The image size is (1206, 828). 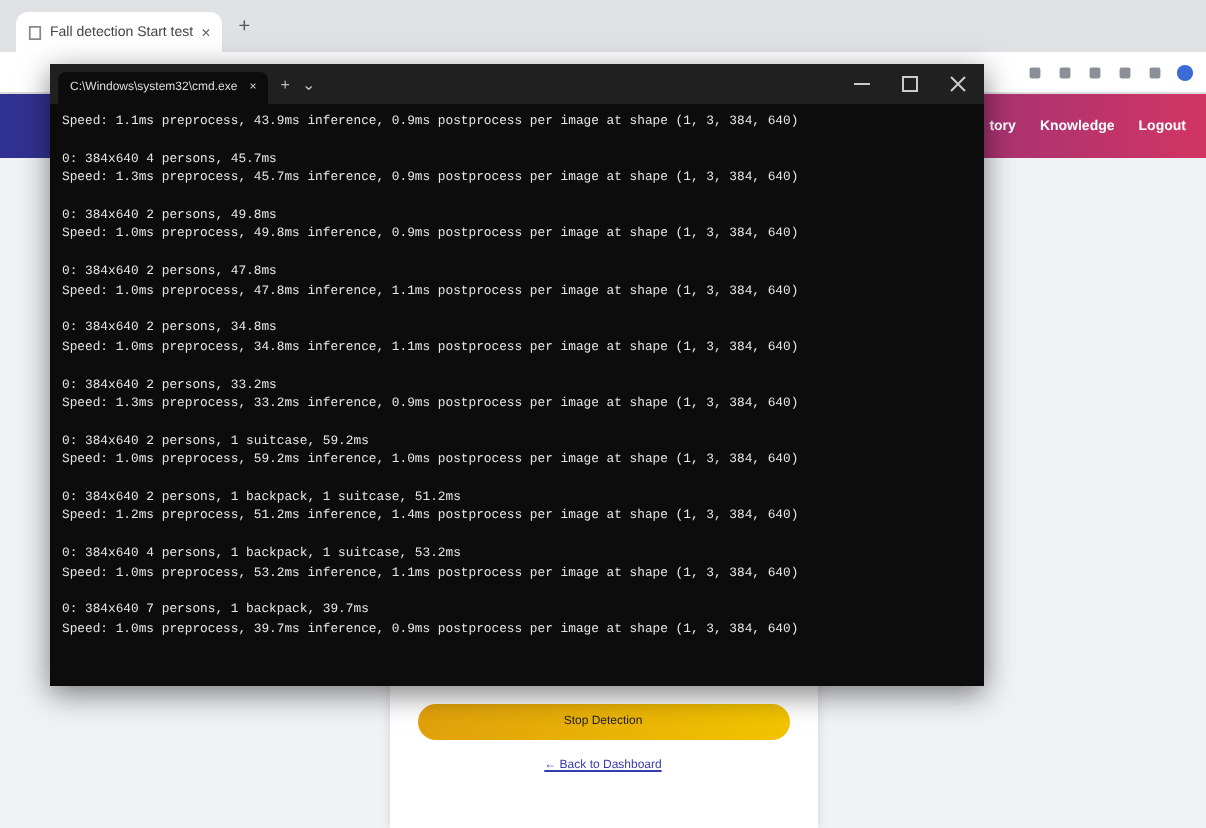 What do you see at coordinates (958, 84) in the screenshot?
I see `close-icon` at bounding box center [958, 84].